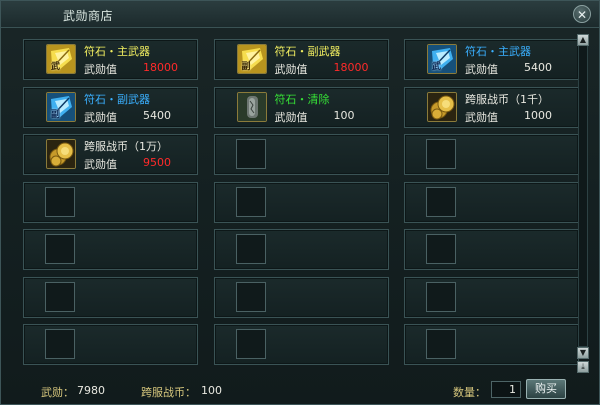 The width and height of the screenshot is (600, 405). Describe the element at coordinates (251, 106) in the screenshot. I see `stone-clear-icon` at that location.